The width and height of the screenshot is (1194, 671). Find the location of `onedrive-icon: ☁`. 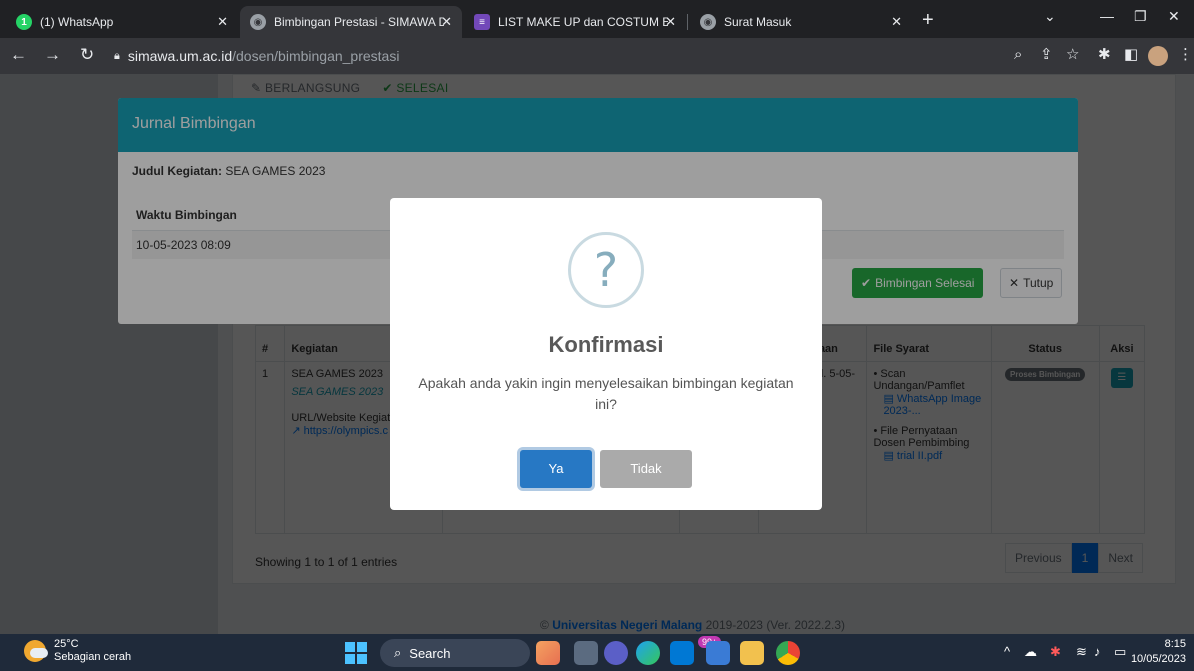

onedrive-icon: ☁ is located at coordinates (1030, 652).